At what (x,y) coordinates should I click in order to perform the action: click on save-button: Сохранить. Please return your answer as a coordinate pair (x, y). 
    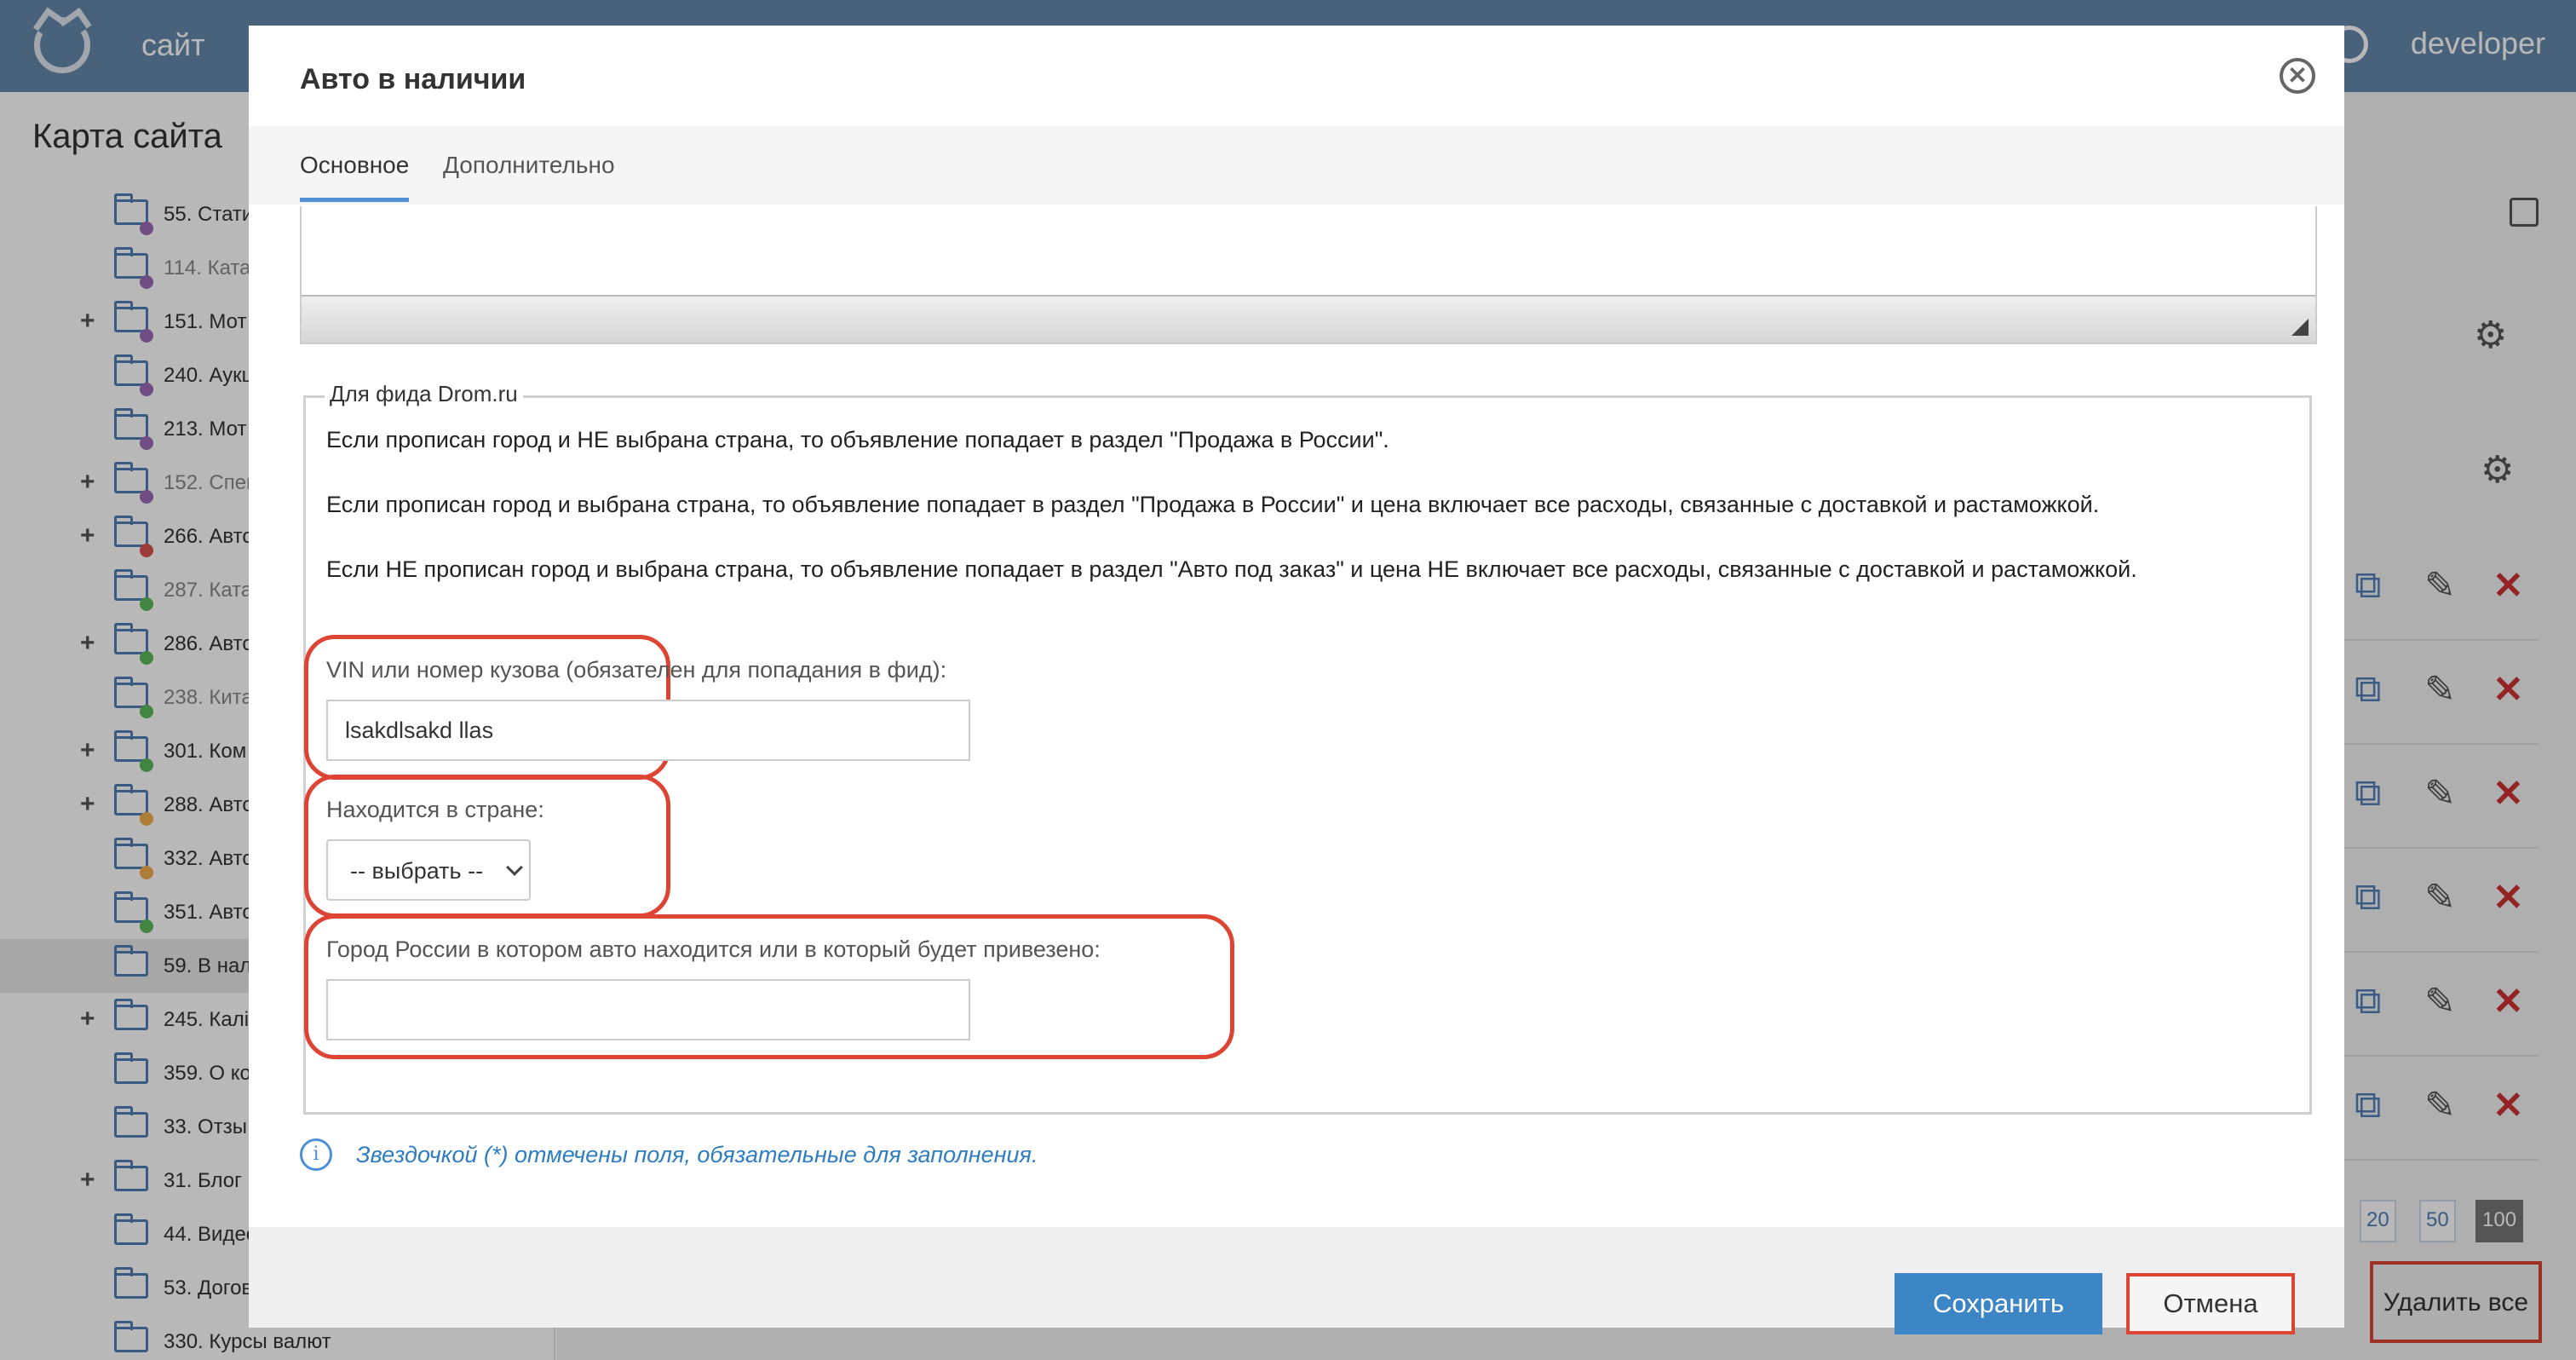
    Looking at the image, I should click on (1999, 1303).